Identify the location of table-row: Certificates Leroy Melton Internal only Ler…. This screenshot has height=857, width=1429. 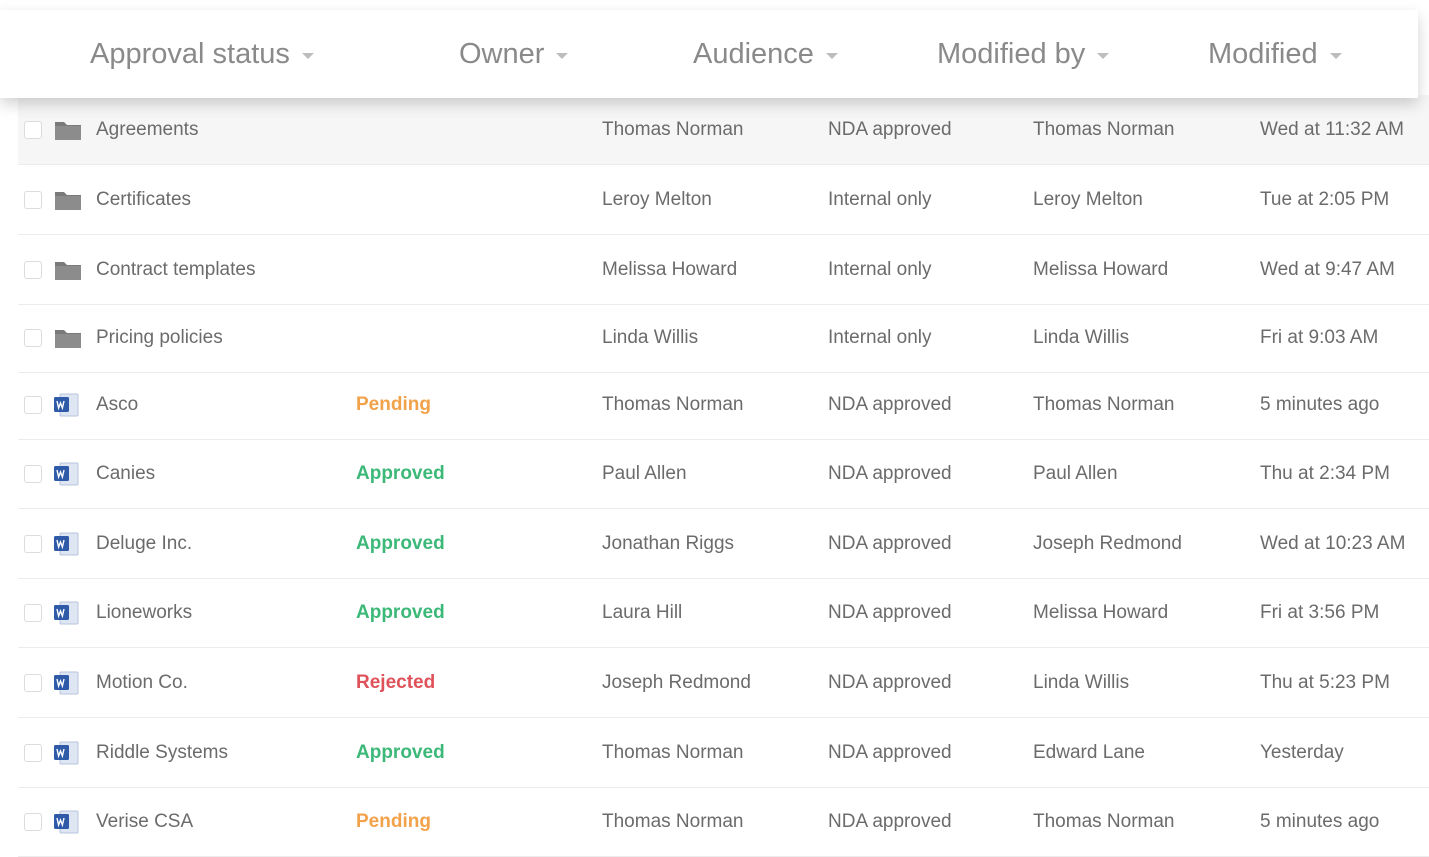
(723, 200).